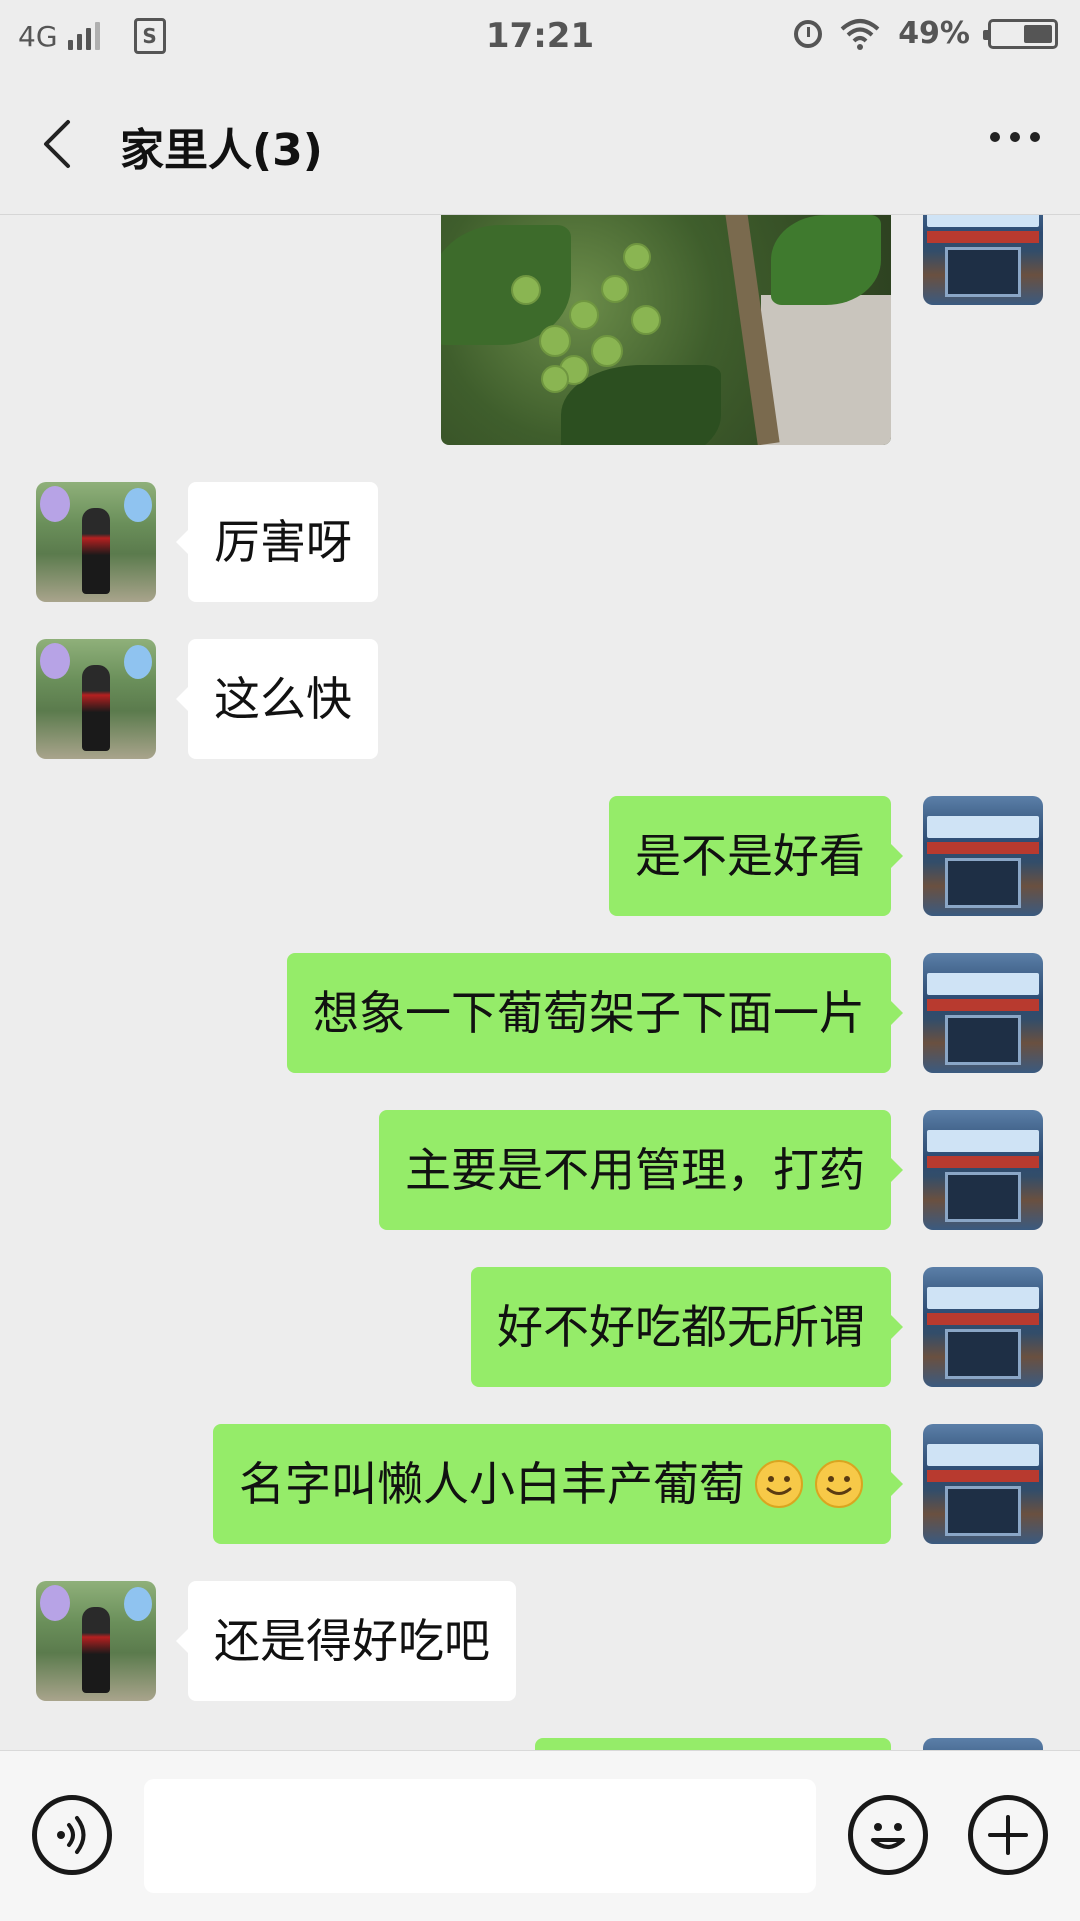  What do you see at coordinates (346, 1641) in the screenshot?
I see `message-bubble-incoming: 还是得好吃吧` at bounding box center [346, 1641].